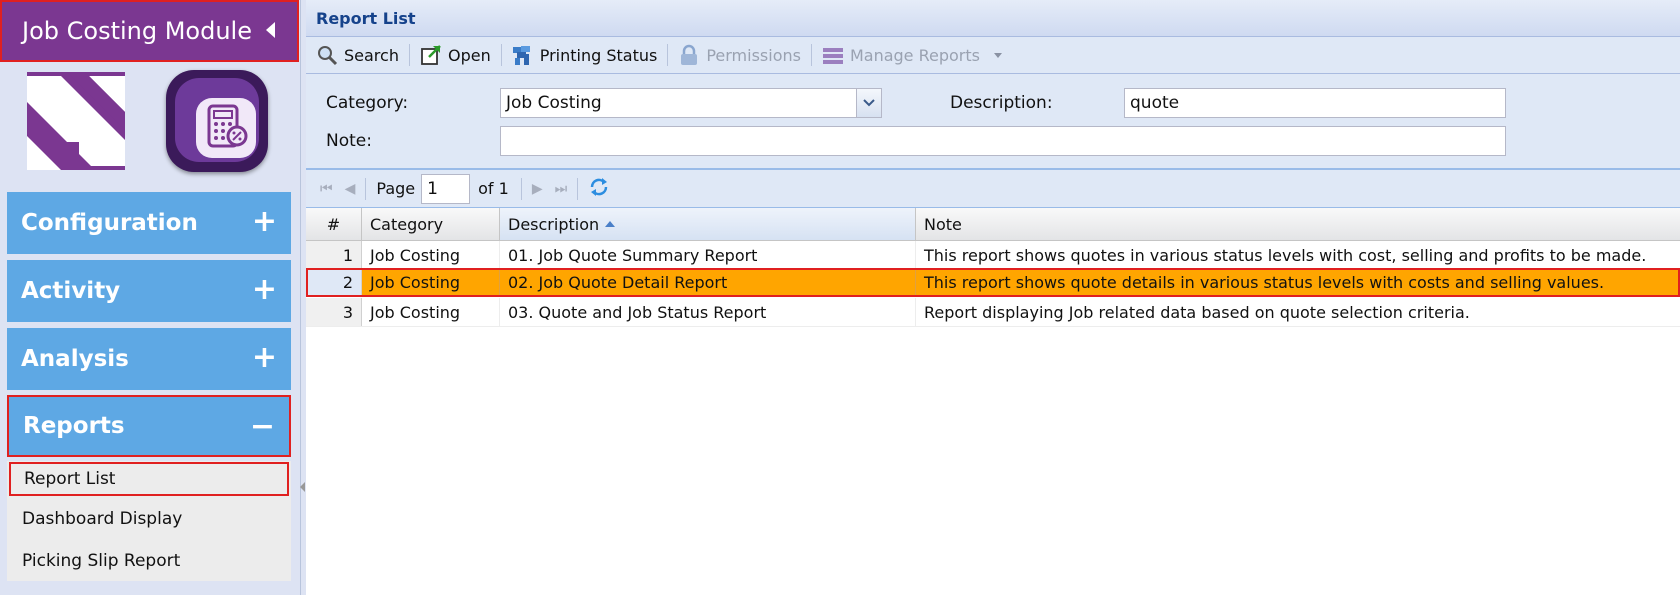  What do you see at coordinates (334, 224) in the screenshot?
I see `column-header-number: #` at bounding box center [334, 224].